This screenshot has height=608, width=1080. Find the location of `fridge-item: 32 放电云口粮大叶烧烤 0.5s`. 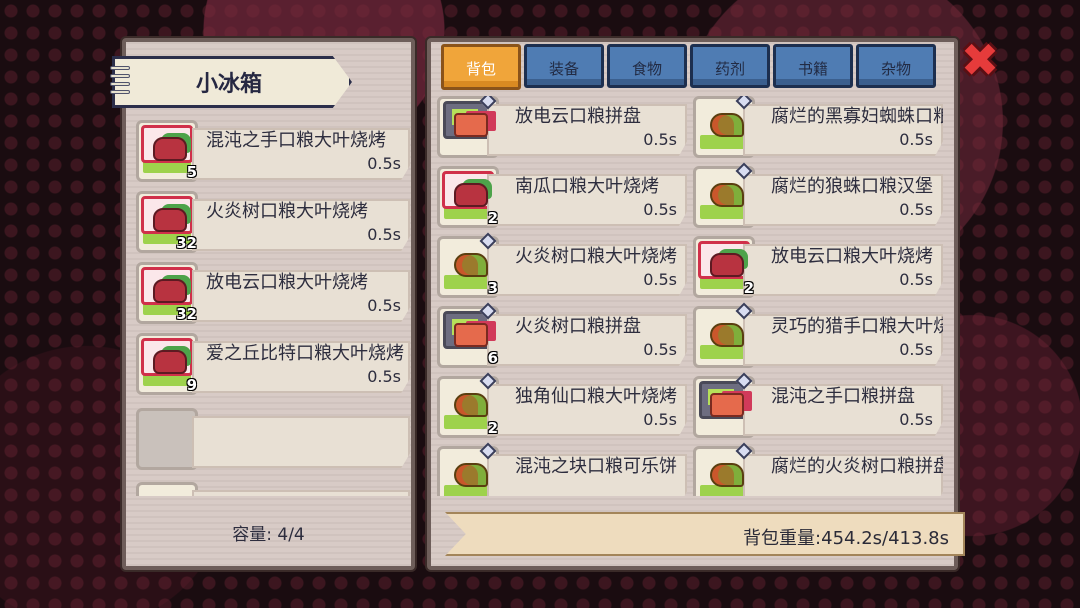

fridge-item: 32 放电云口粮大叶烧烤 0.5s is located at coordinates (273, 293).